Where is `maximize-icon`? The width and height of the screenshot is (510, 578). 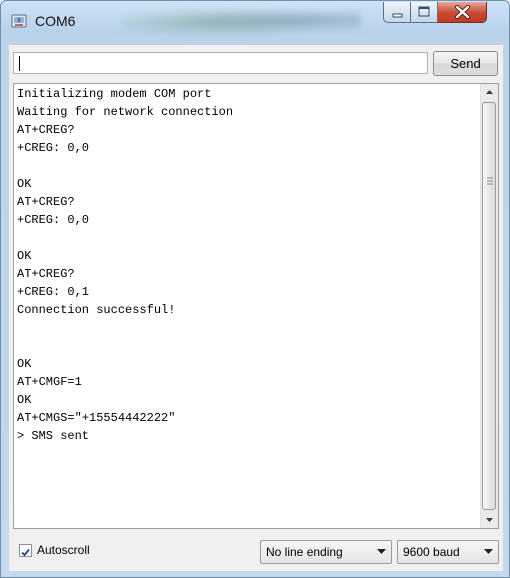
maximize-icon is located at coordinates (424, 11).